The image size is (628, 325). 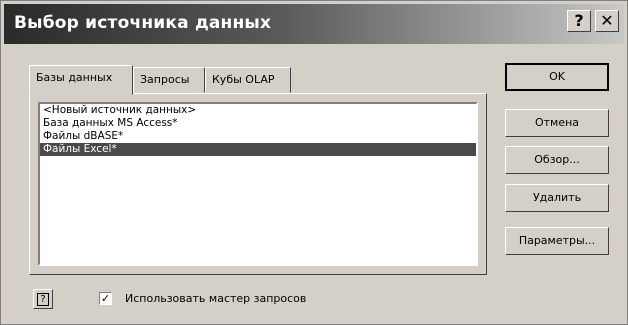 I want to click on close-button: ✕, so click(x=607, y=21).